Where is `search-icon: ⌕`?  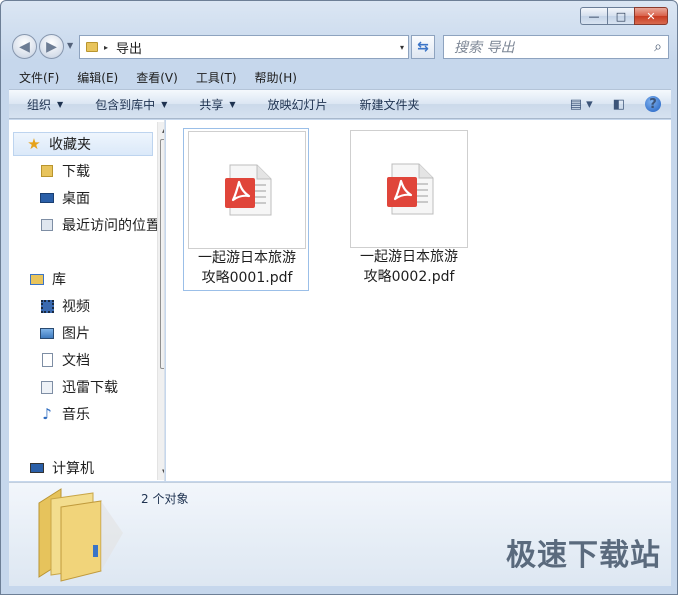
search-icon: ⌕ is located at coordinates (658, 47).